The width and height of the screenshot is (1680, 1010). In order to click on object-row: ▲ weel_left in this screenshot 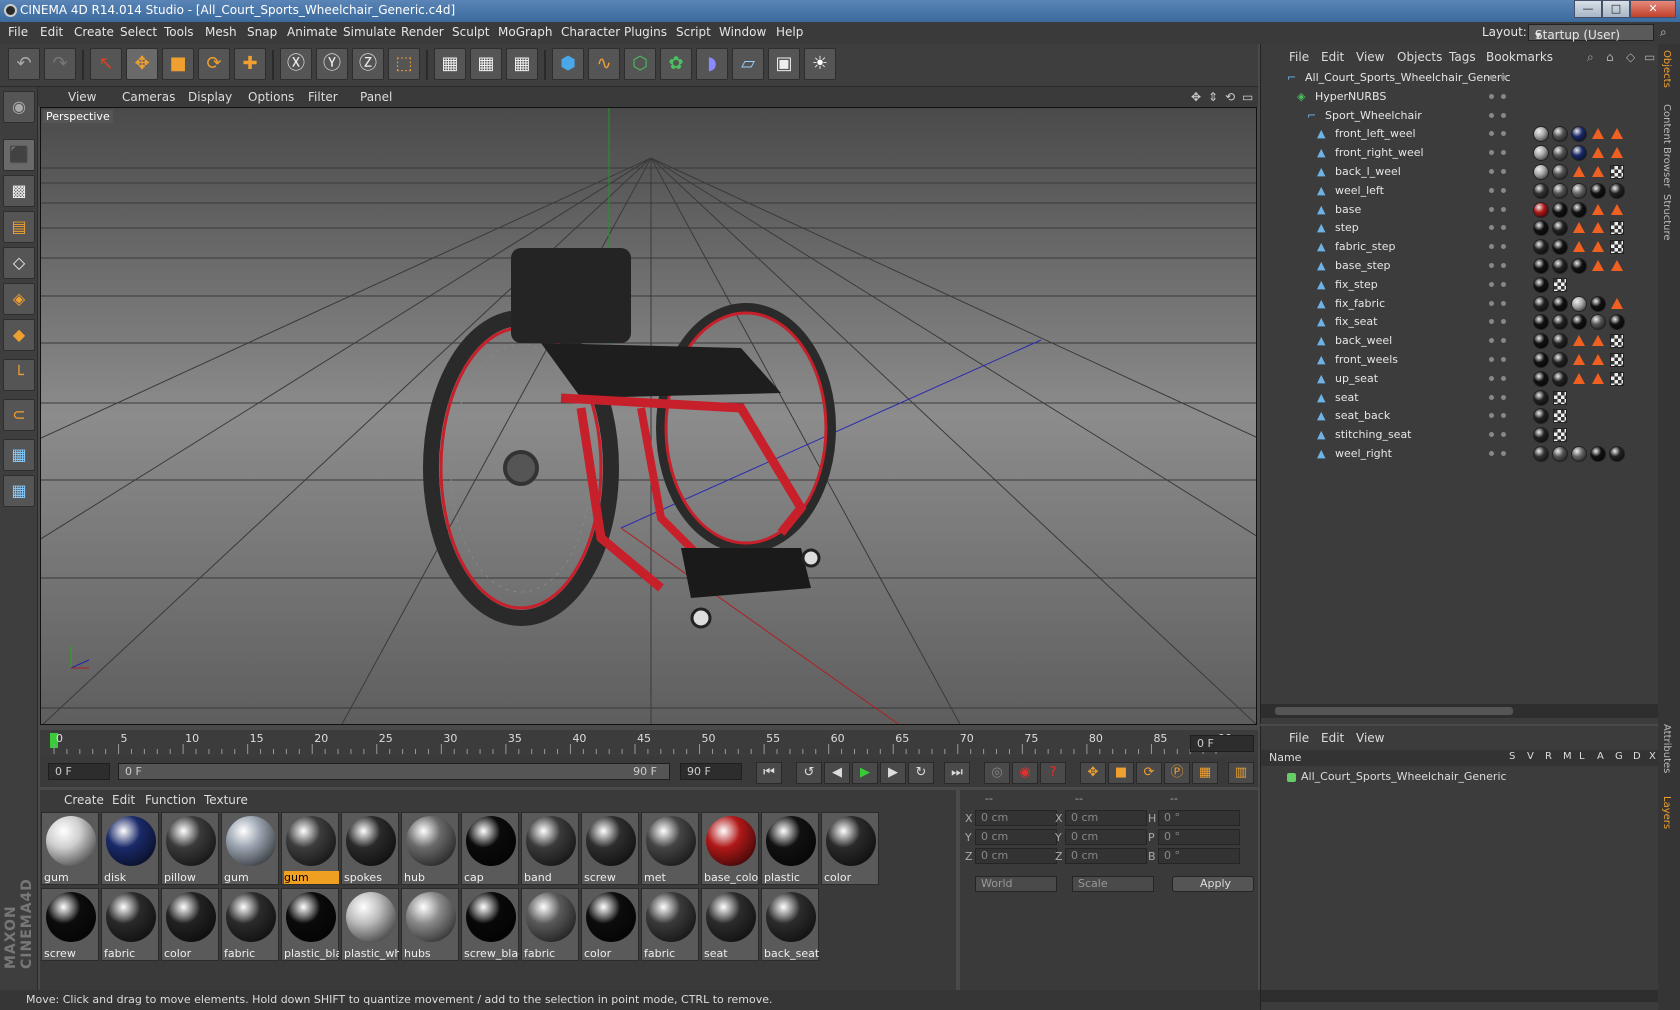, I will do `click(1460, 191)`.